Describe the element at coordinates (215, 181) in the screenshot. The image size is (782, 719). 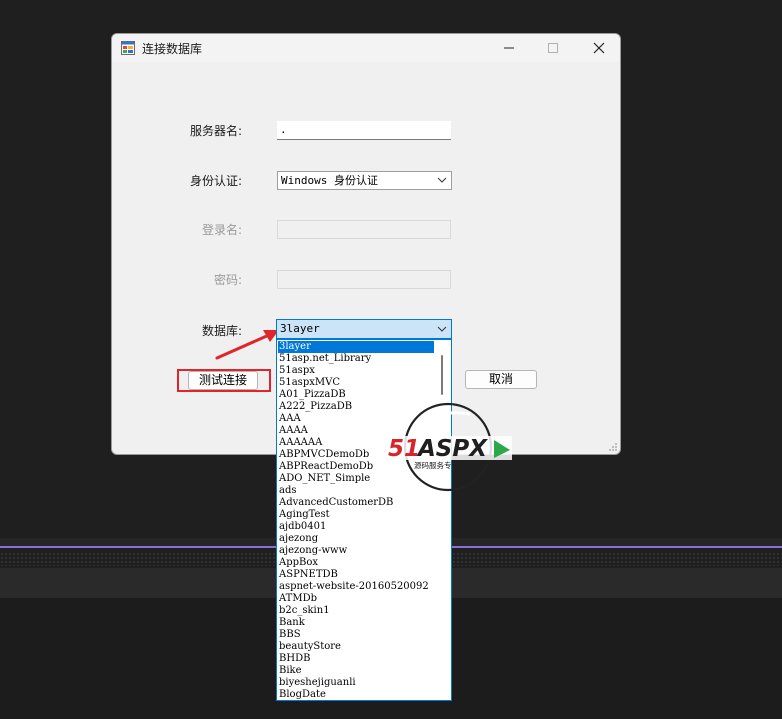
I see `authentication-label: 身份认证:` at that location.